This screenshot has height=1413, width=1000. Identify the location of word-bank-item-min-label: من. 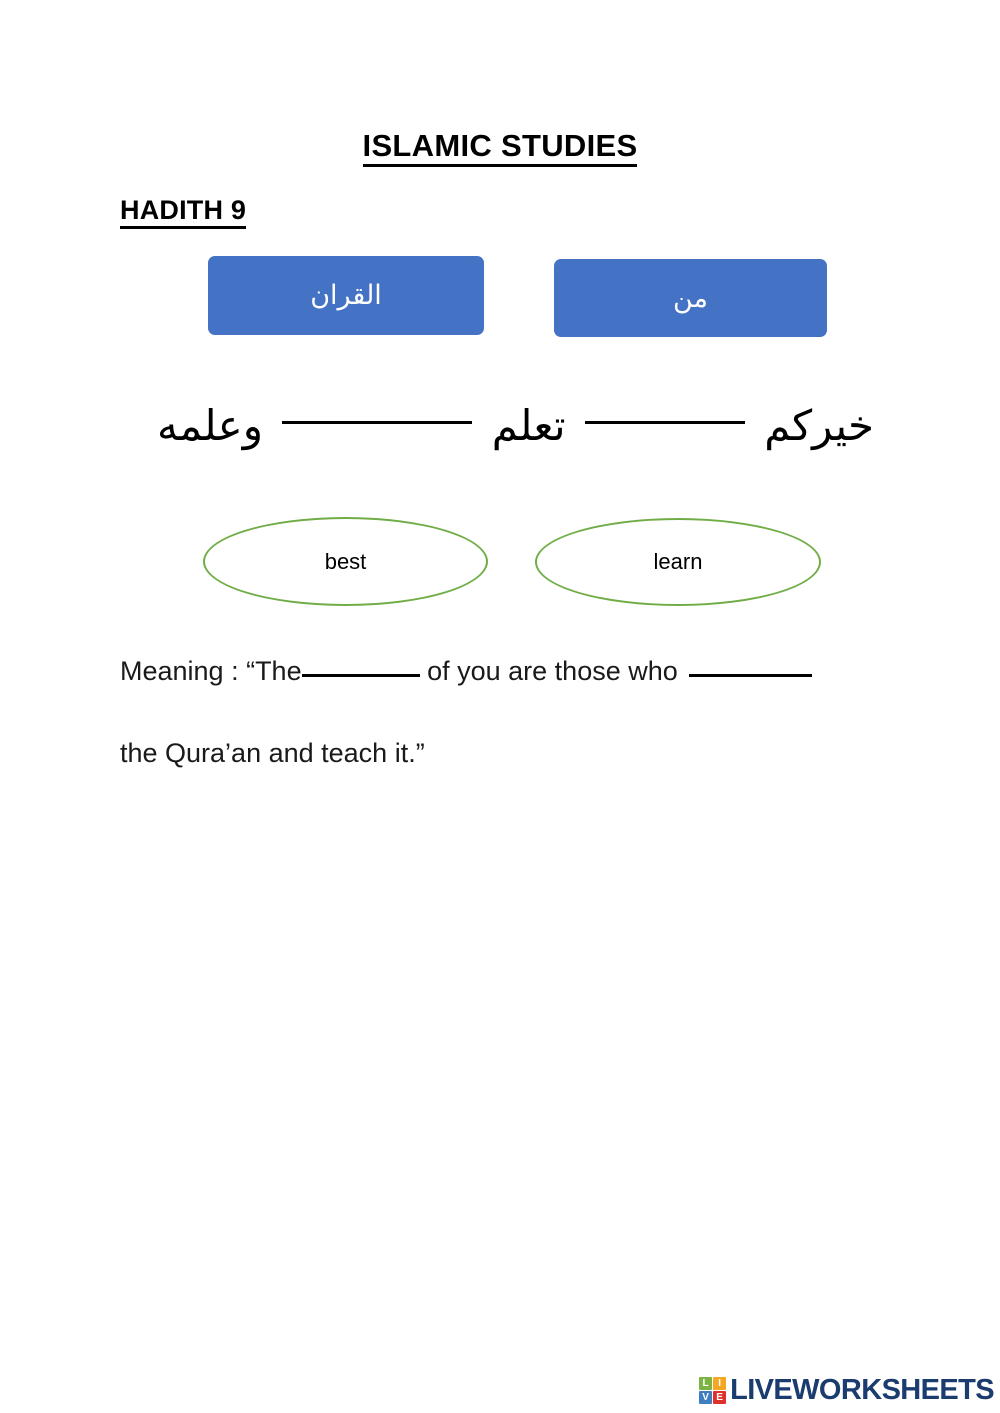
(691, 298).